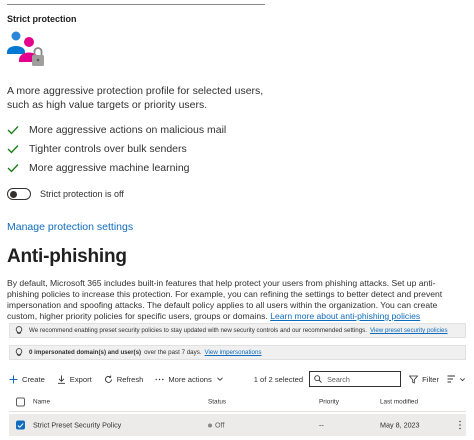  I want to click on toggle-knob, so click(13, 194).